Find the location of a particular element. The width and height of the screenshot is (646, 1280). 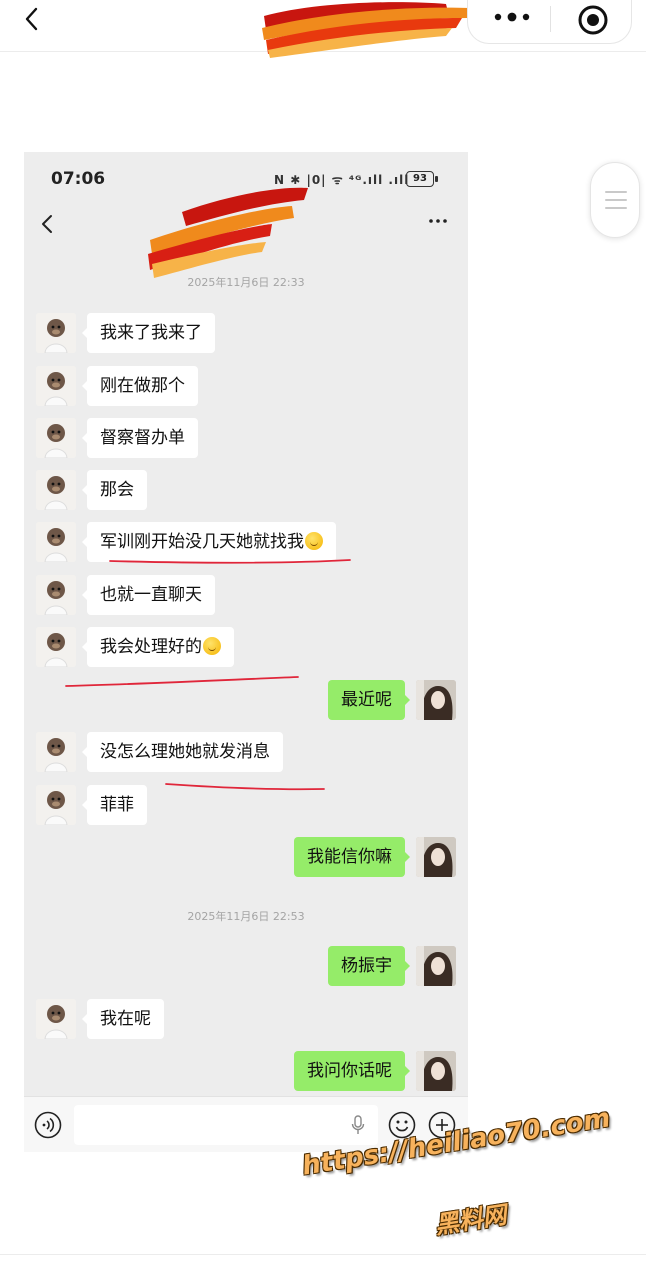

message-row: 我问你话呢 is located at coordinates (246, 1072).